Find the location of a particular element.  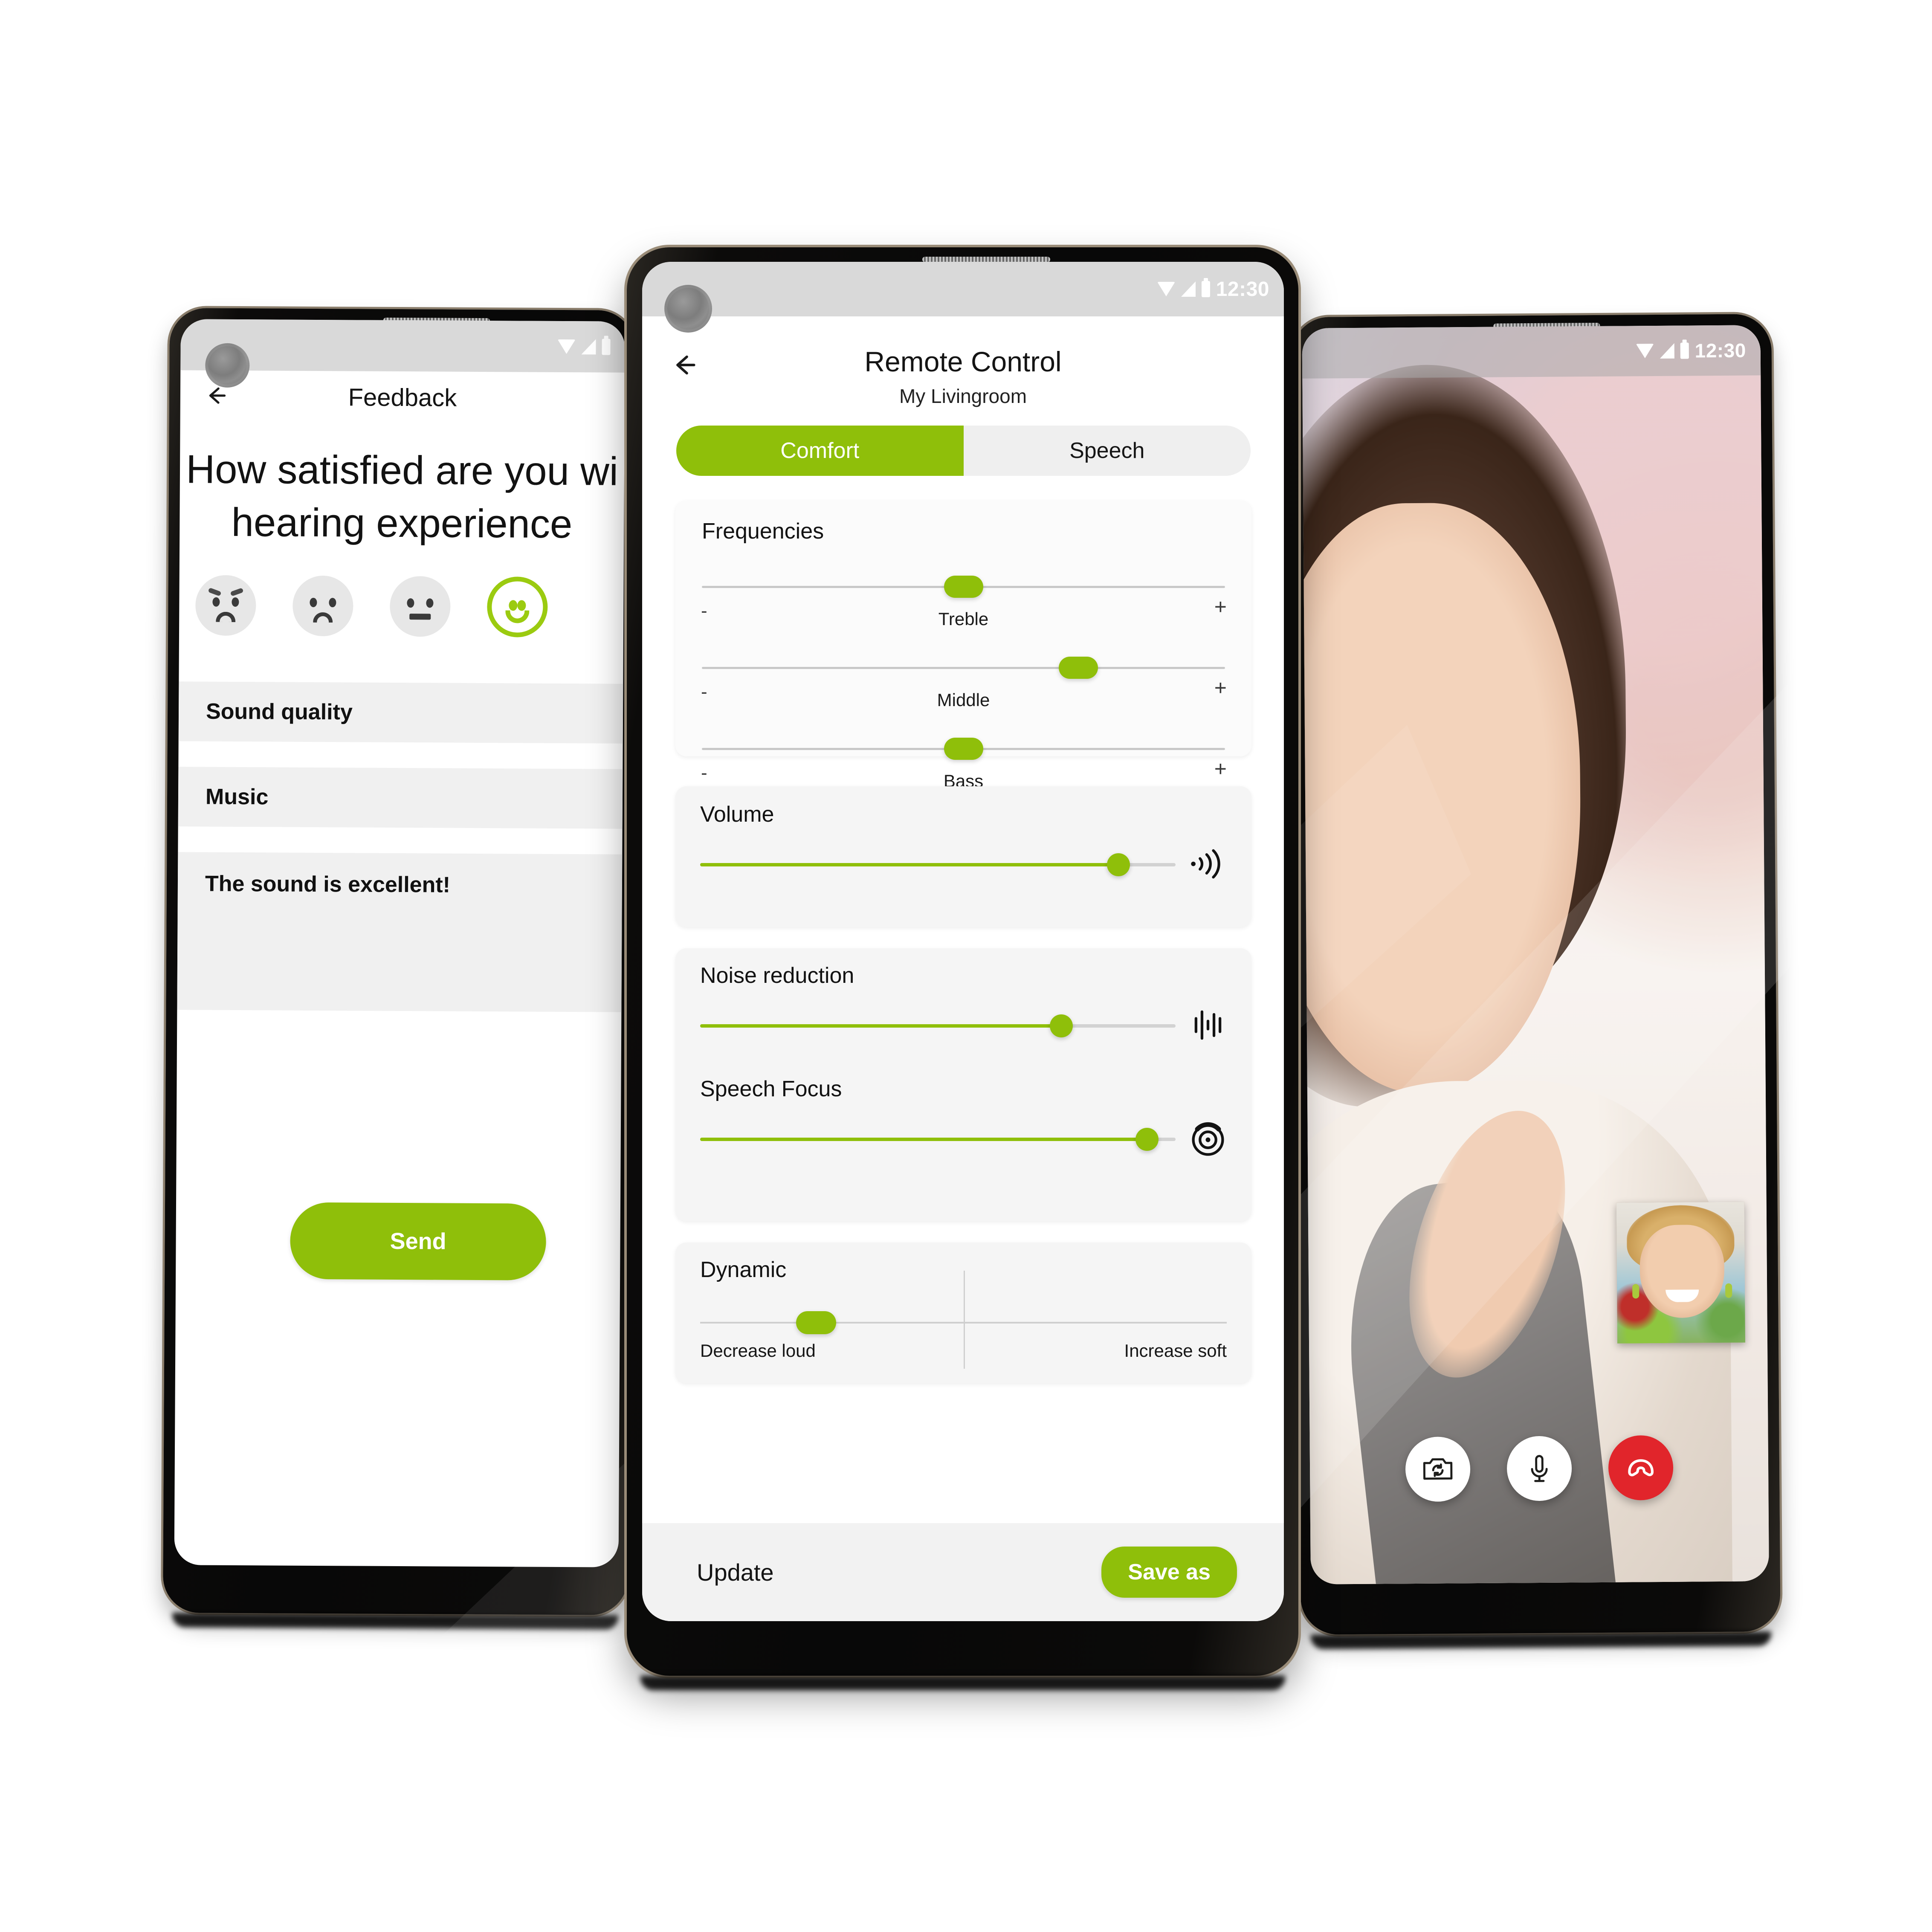

face-satisfied-selected is located at coordinates (518, 606).